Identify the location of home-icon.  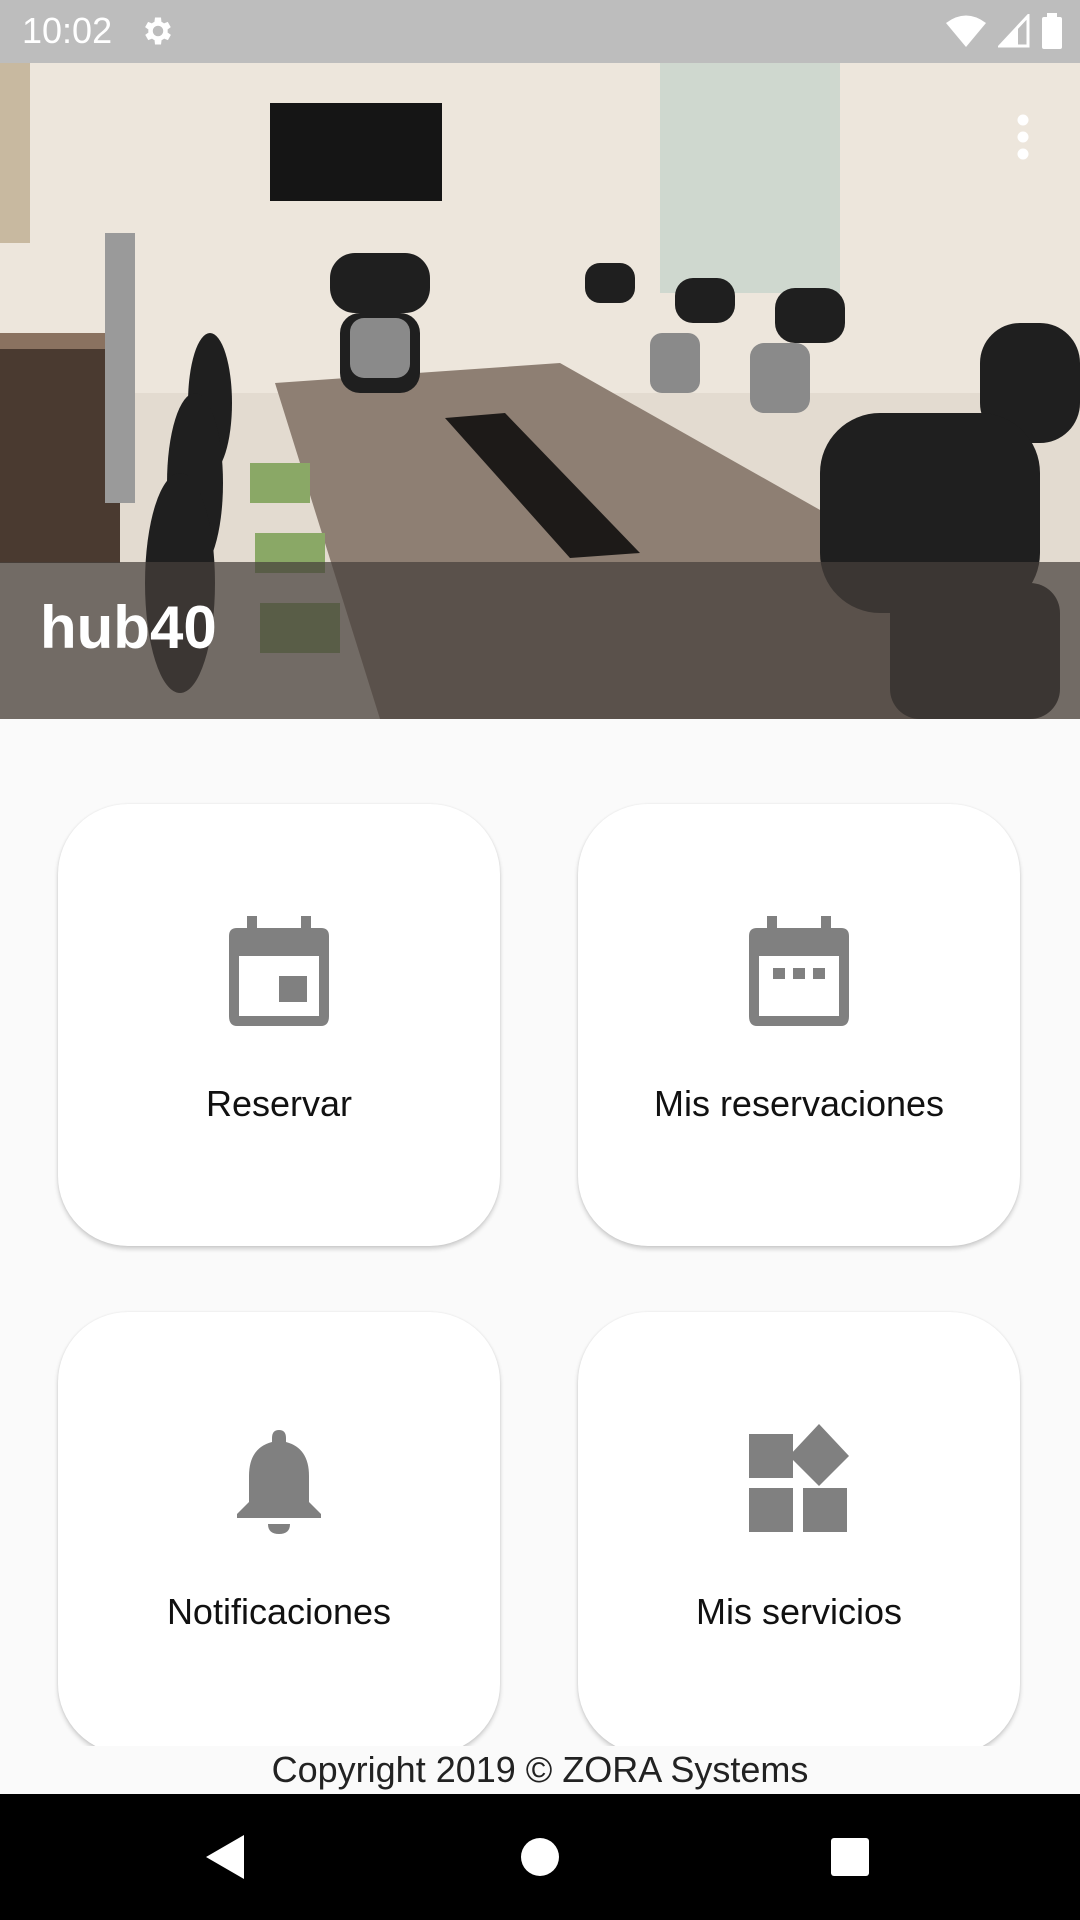
(540, 1857).